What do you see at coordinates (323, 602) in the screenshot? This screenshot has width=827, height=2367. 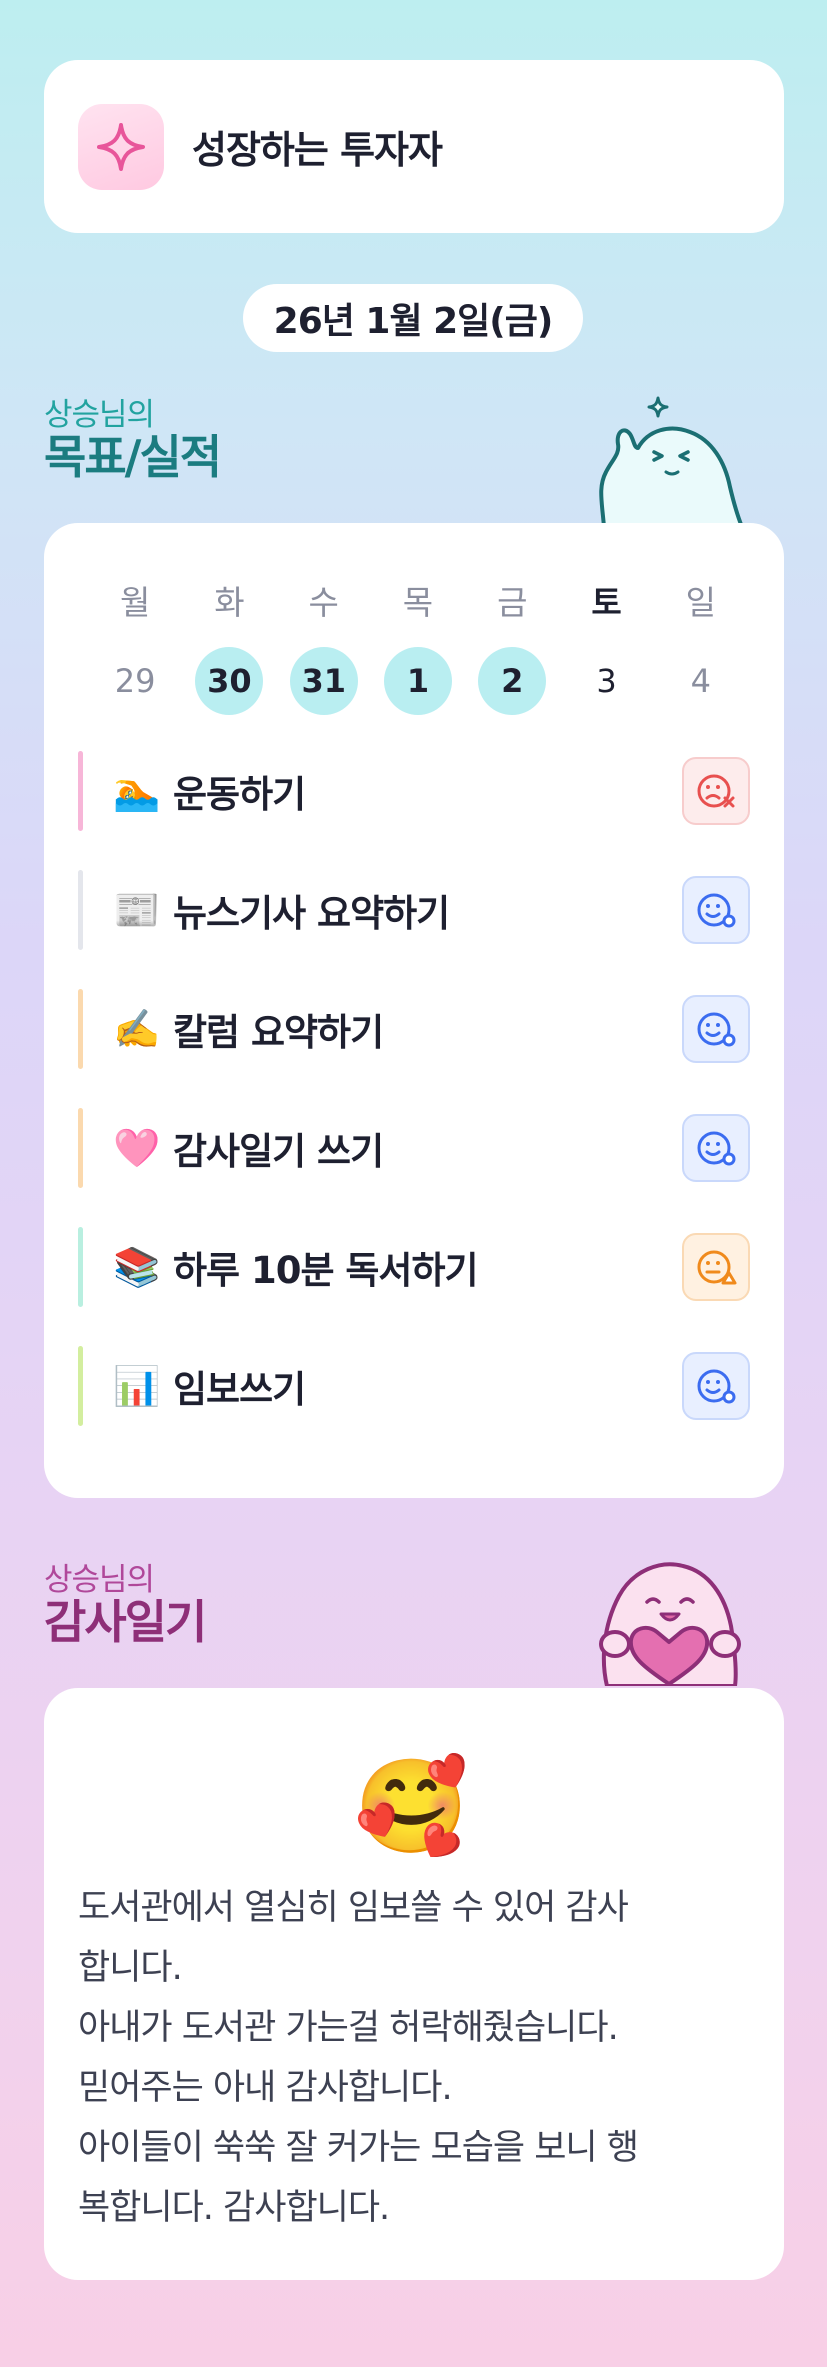 I see `weekday-label: 수` at bounding box center [323, 602].